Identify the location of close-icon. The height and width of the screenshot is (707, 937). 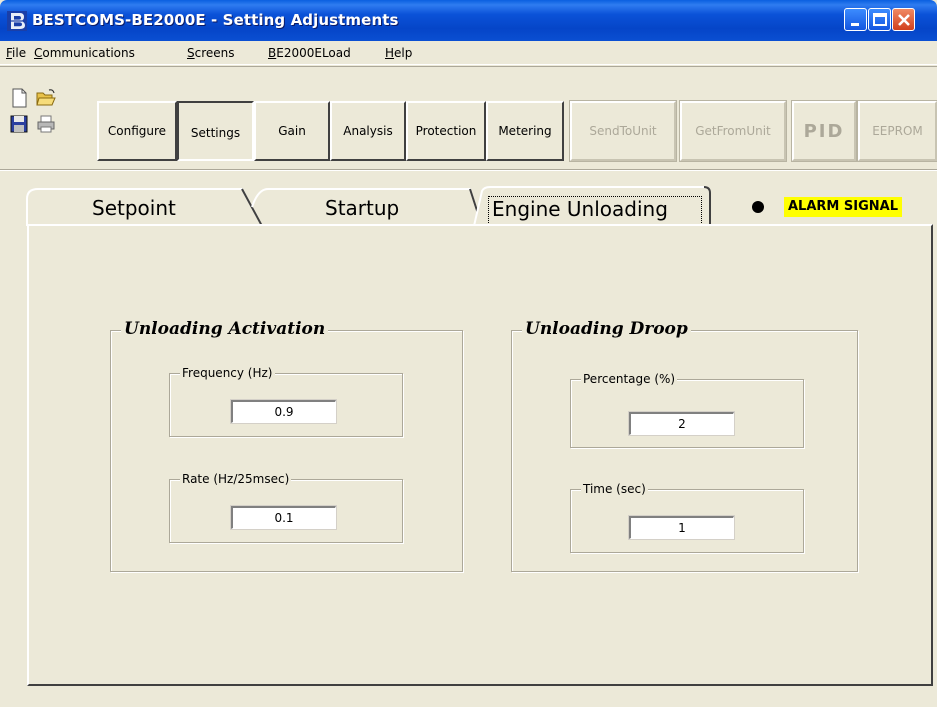
(904, 20).